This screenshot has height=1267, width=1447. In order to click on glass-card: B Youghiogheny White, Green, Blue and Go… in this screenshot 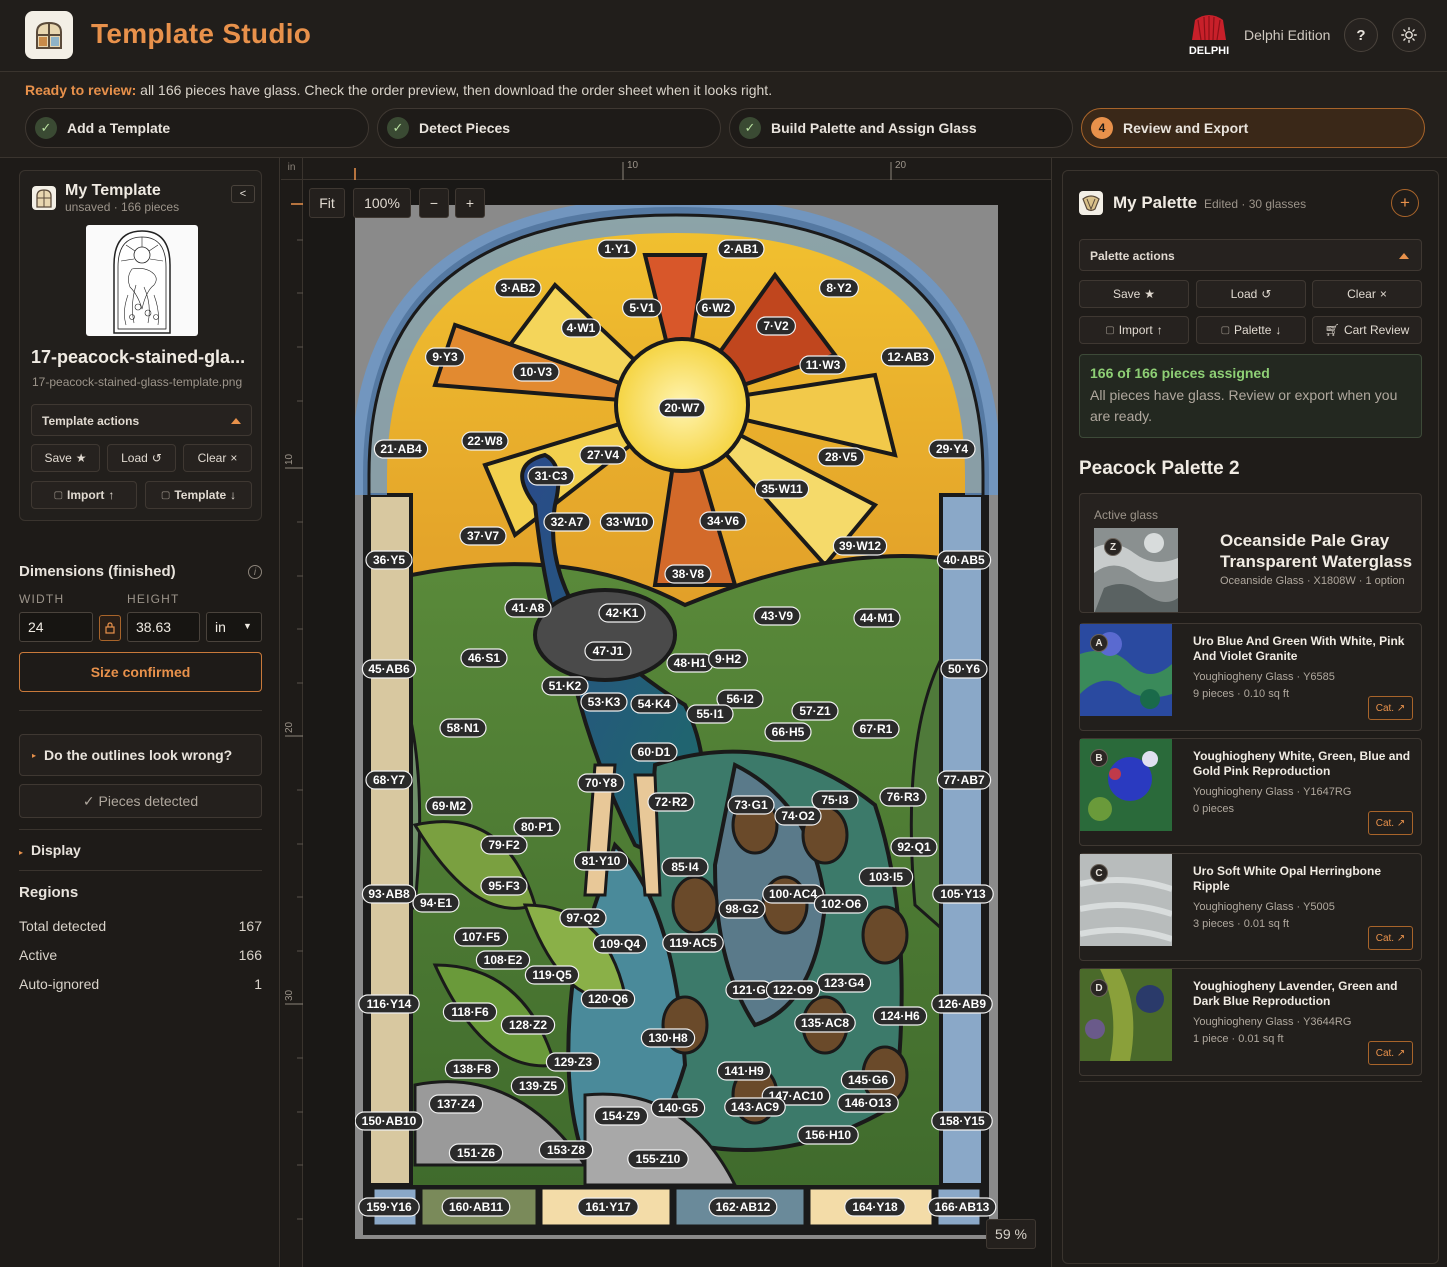, I will do `click(1250, 792)`.